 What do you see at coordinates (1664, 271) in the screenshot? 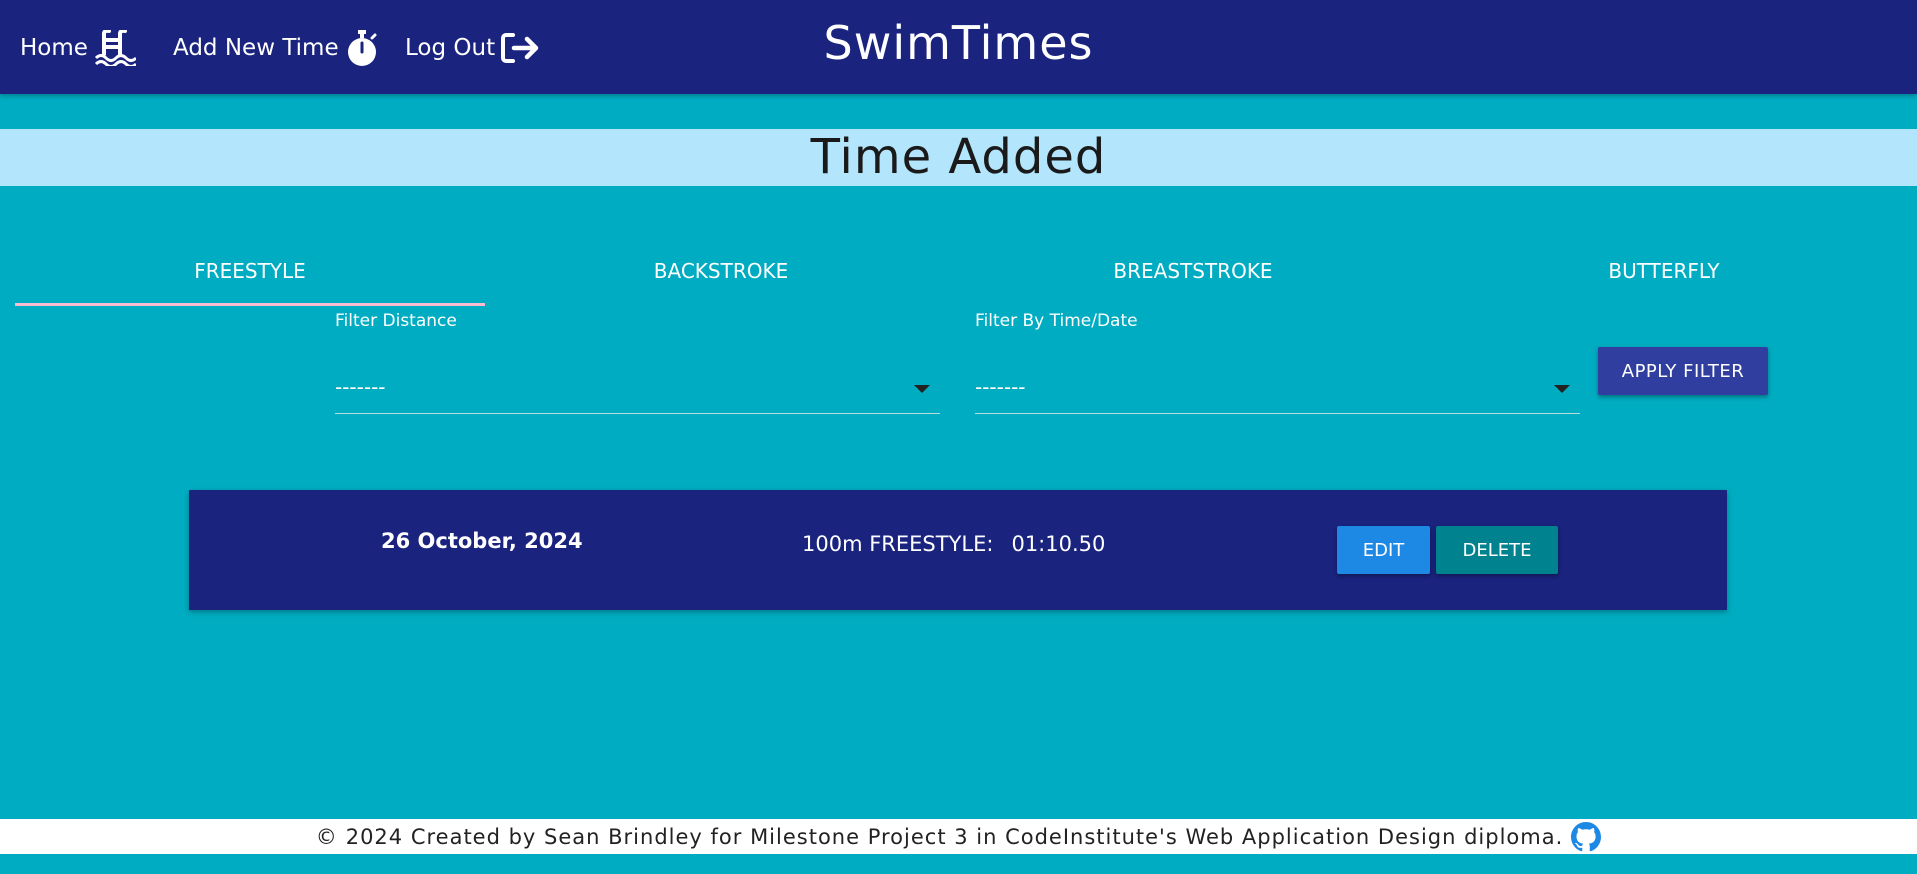
I see `tab-butterfly: BUTTERFLY` at bounding box center [1664, 271].